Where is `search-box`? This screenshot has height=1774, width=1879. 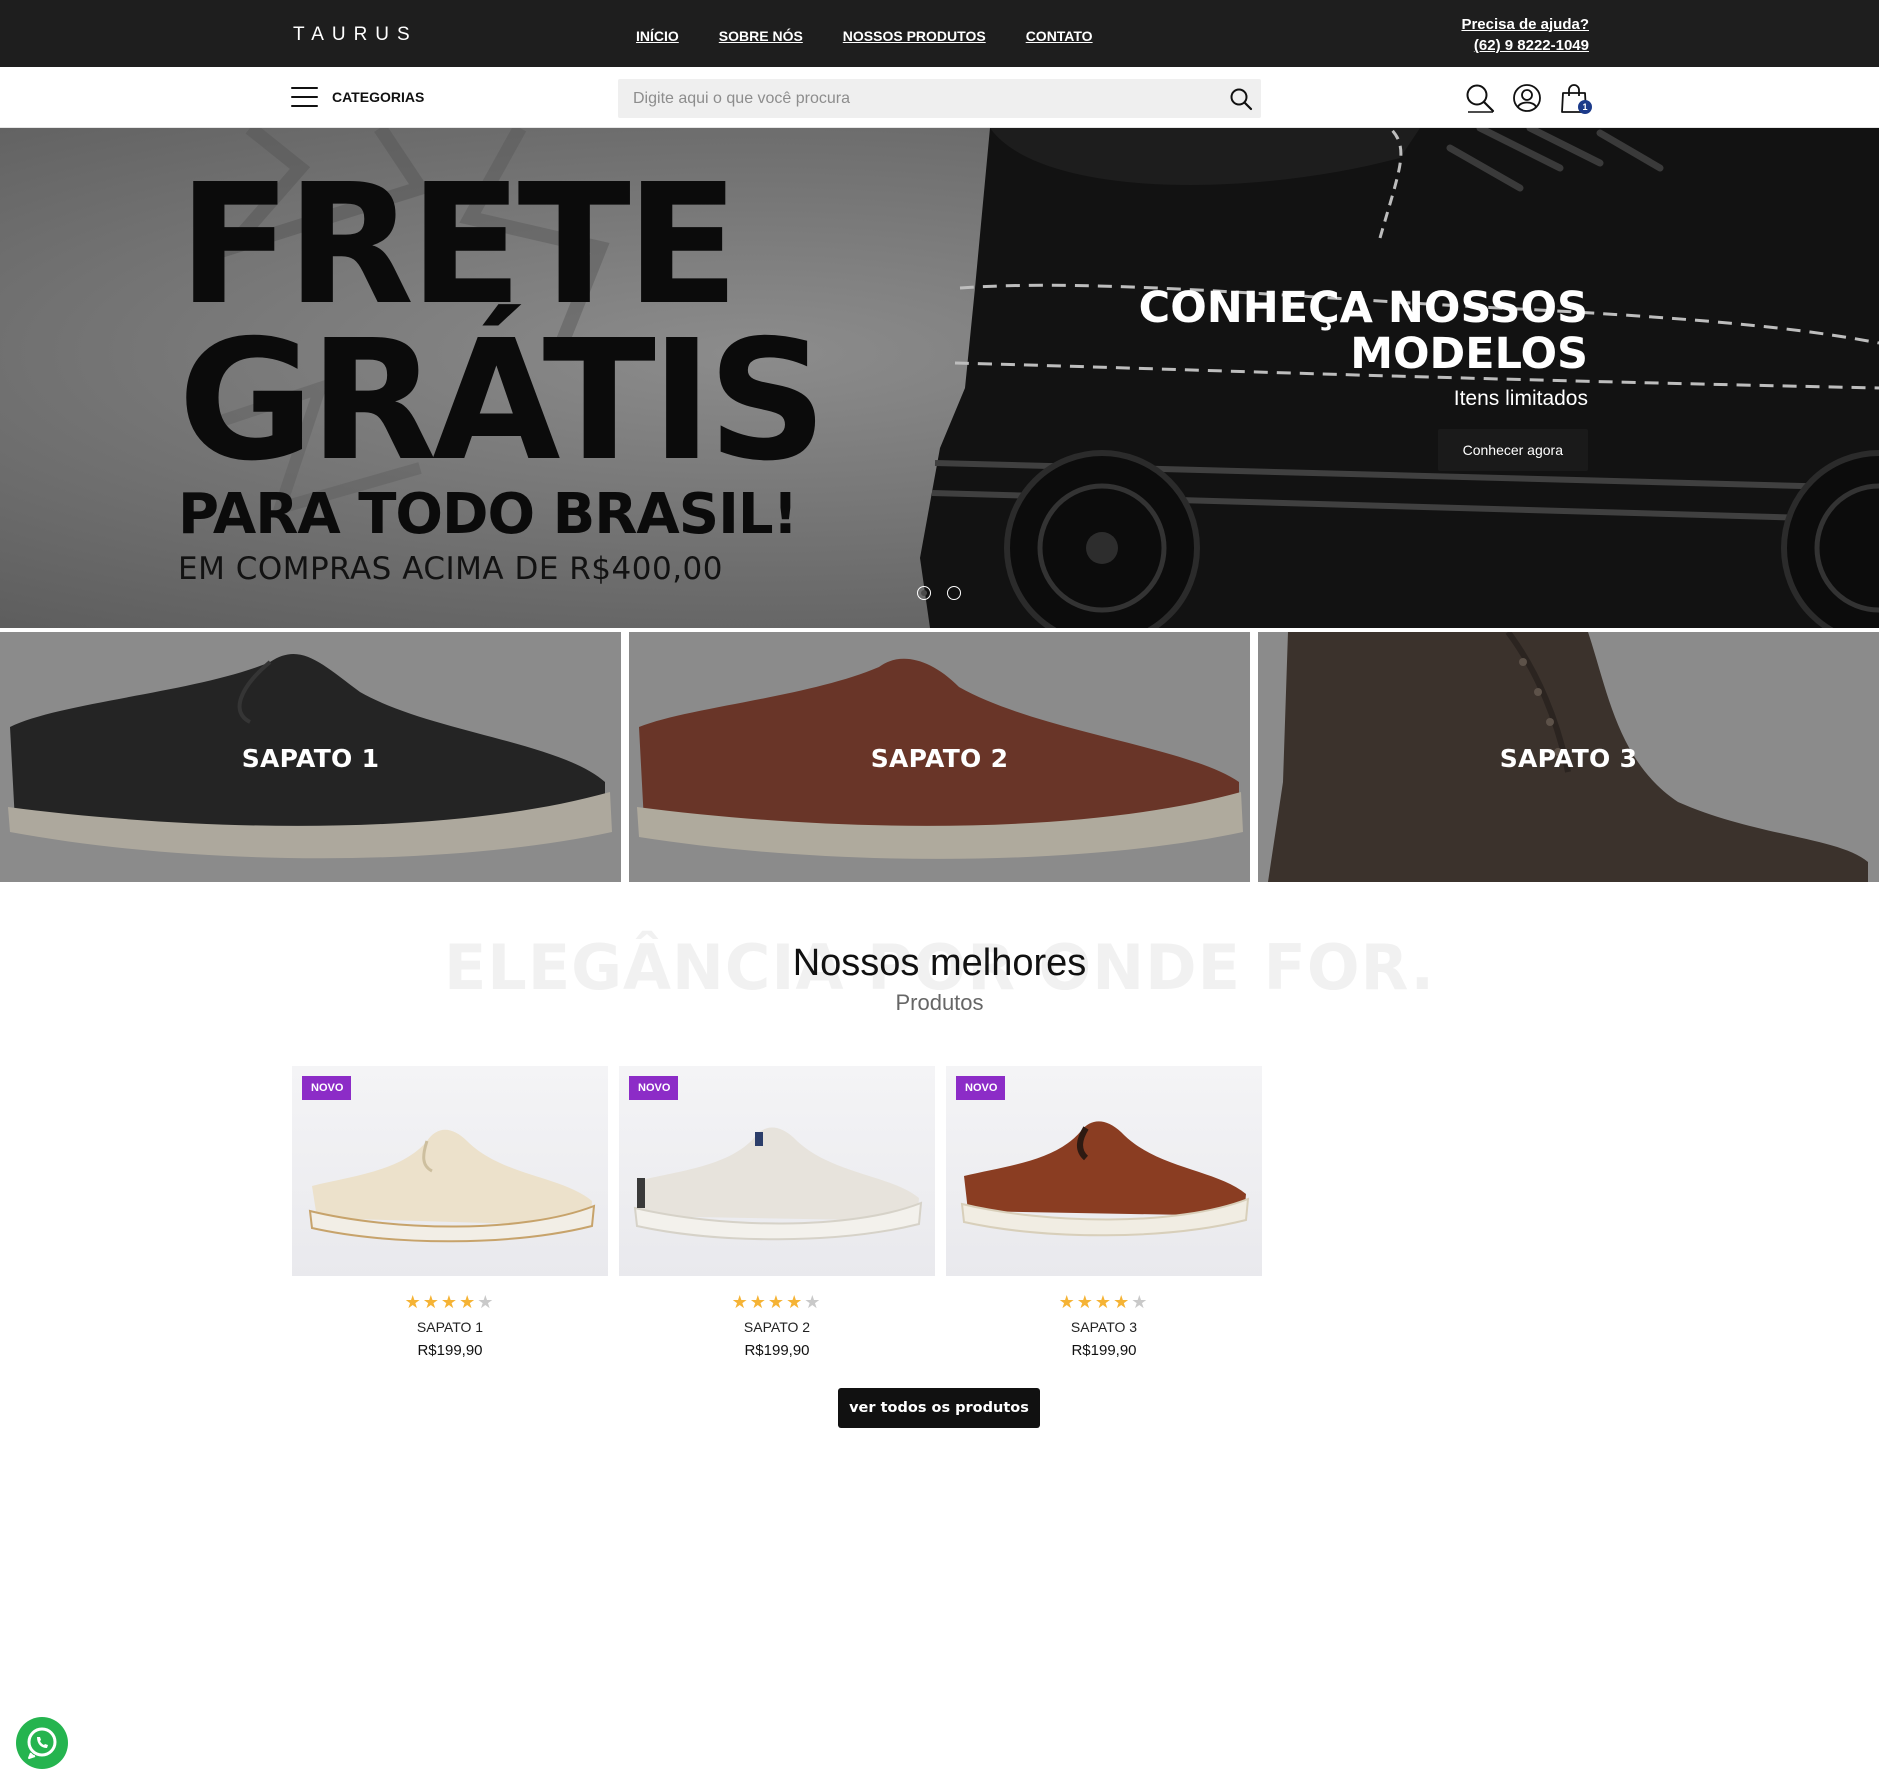 search-box is located at coordinates (939, 98).